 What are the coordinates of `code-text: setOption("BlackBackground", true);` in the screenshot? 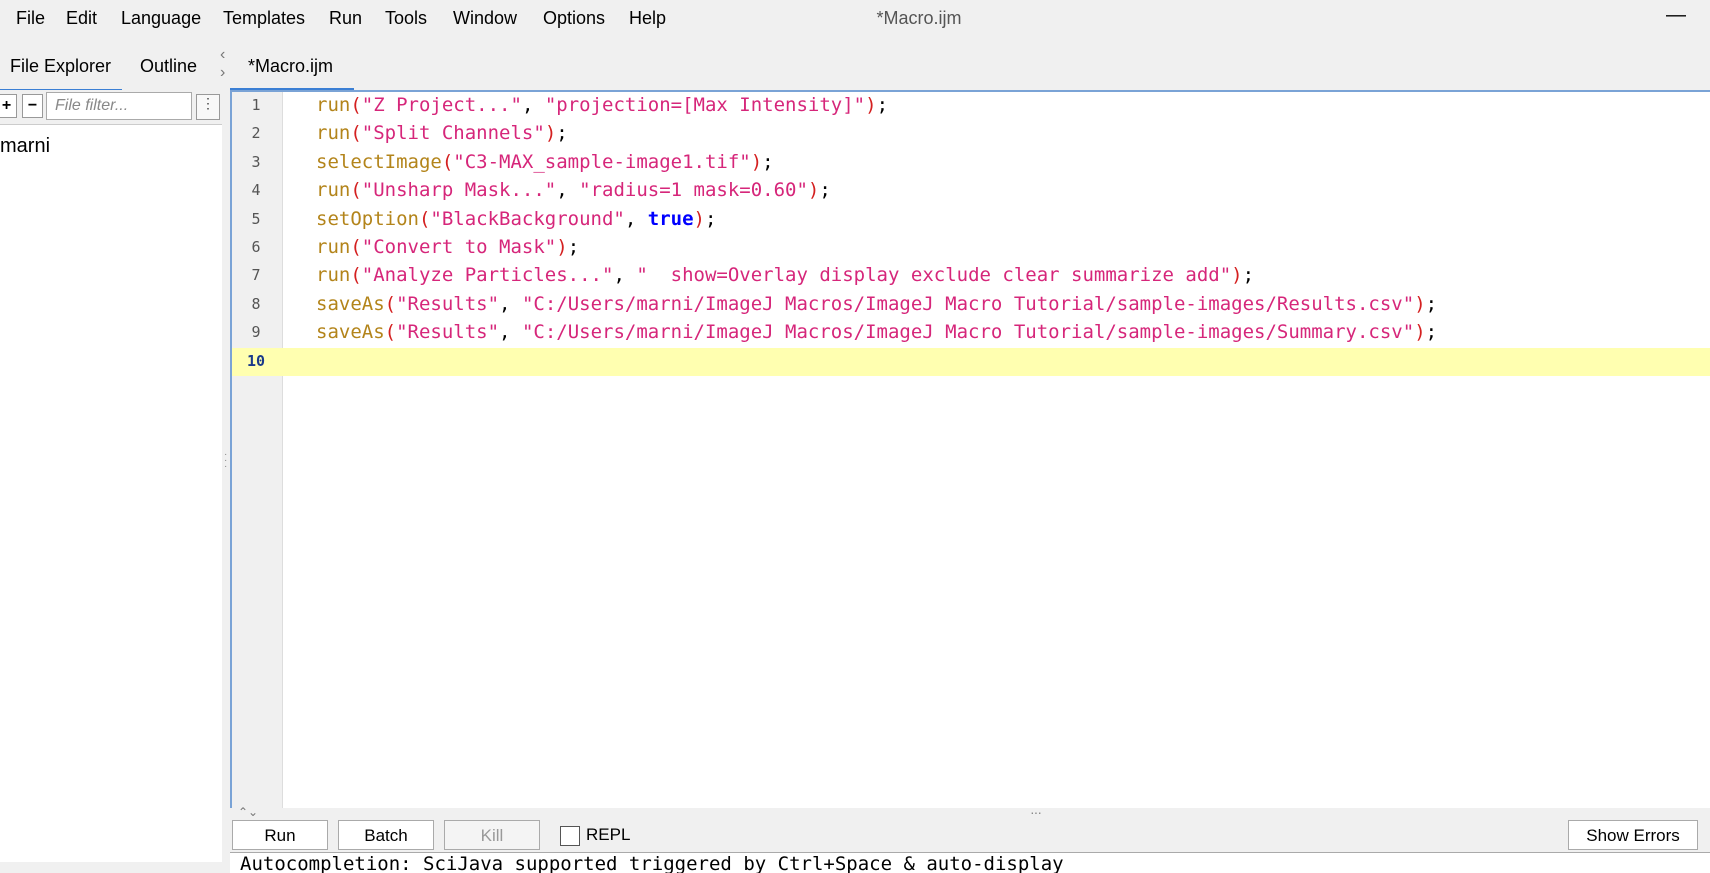 It's located at (516, 218).